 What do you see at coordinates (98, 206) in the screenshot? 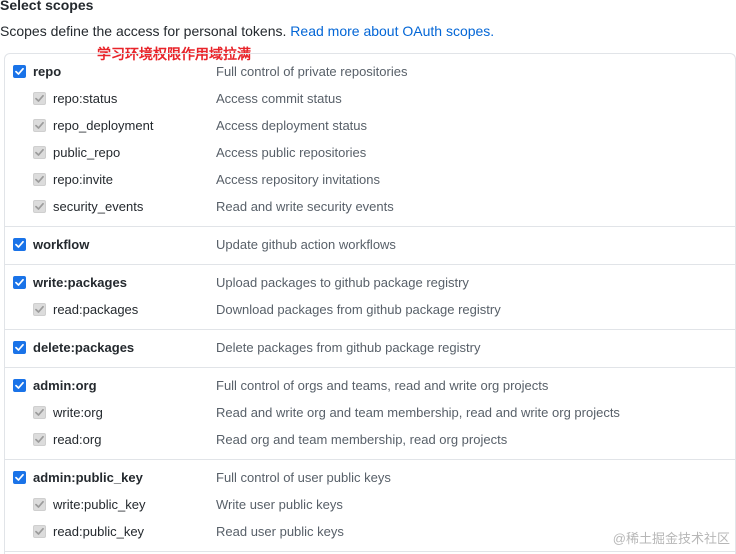
I see `scope-name: security_events` at bounding box center [98, 206].